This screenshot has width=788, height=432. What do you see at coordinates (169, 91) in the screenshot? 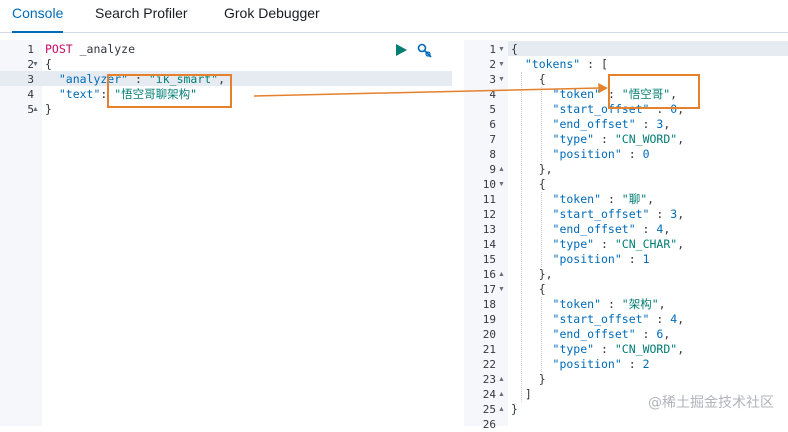
I see `input-text-highlight` at bounding box center [169, 91].